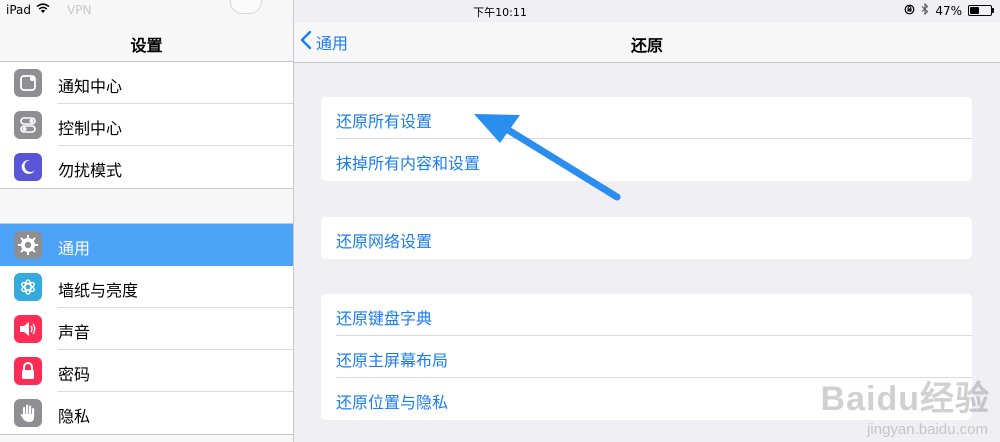  I want to click on row-label: 抹掉所有内容和设置, so click(408, 163).